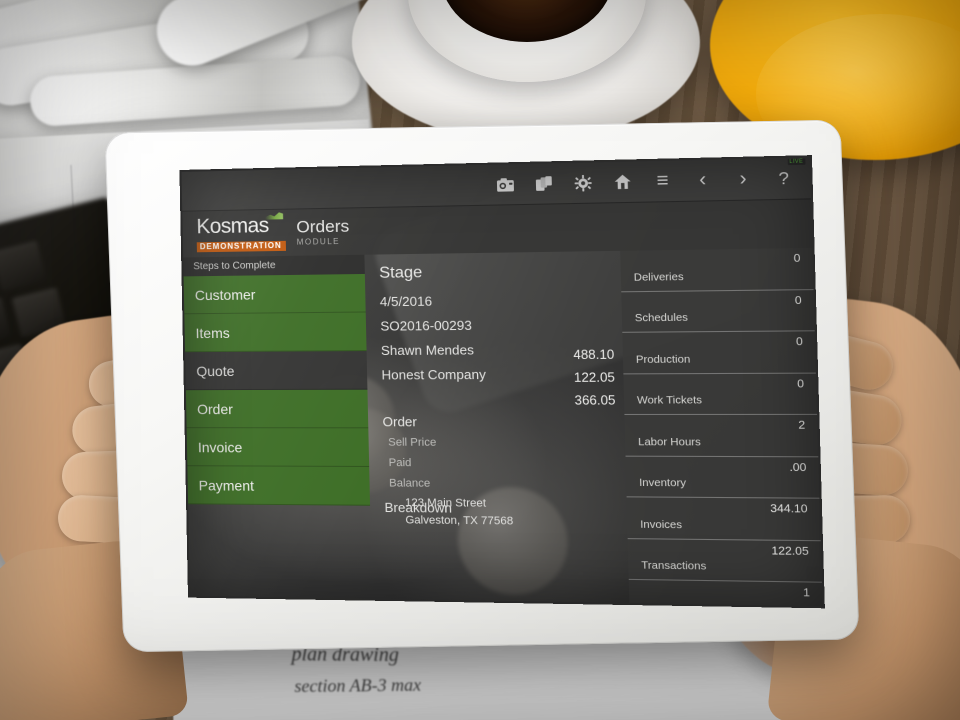  I want to click on metric-row-work-tickets: 0 Work Tickets, so click(720, 394).